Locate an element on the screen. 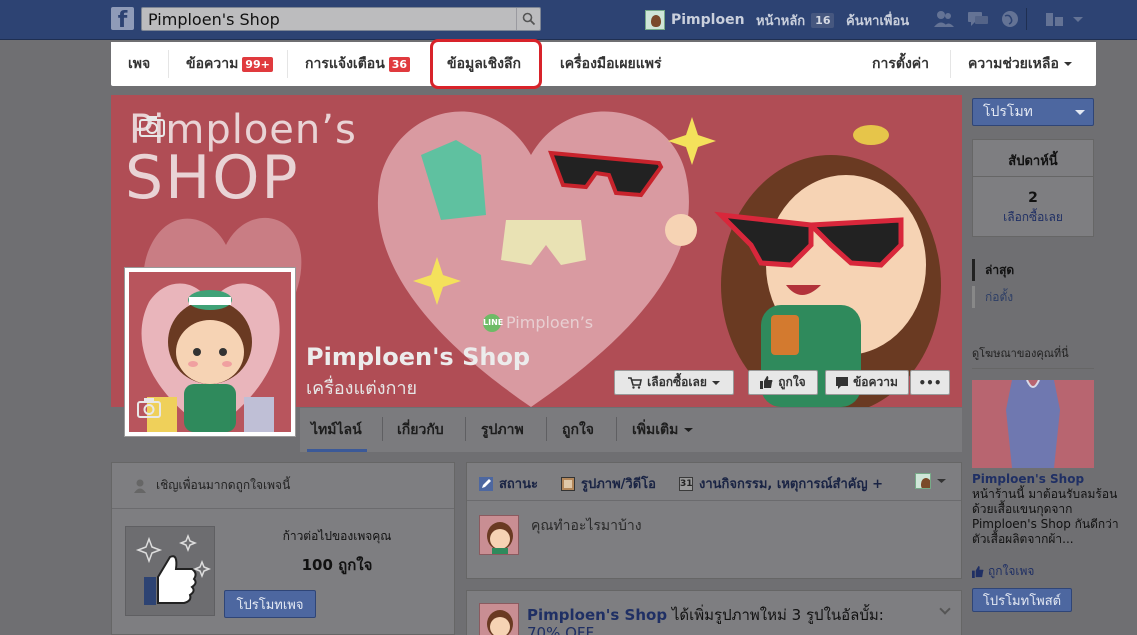  page-category: เครื่องแต่งกาย is located at coordinates (361, 387).